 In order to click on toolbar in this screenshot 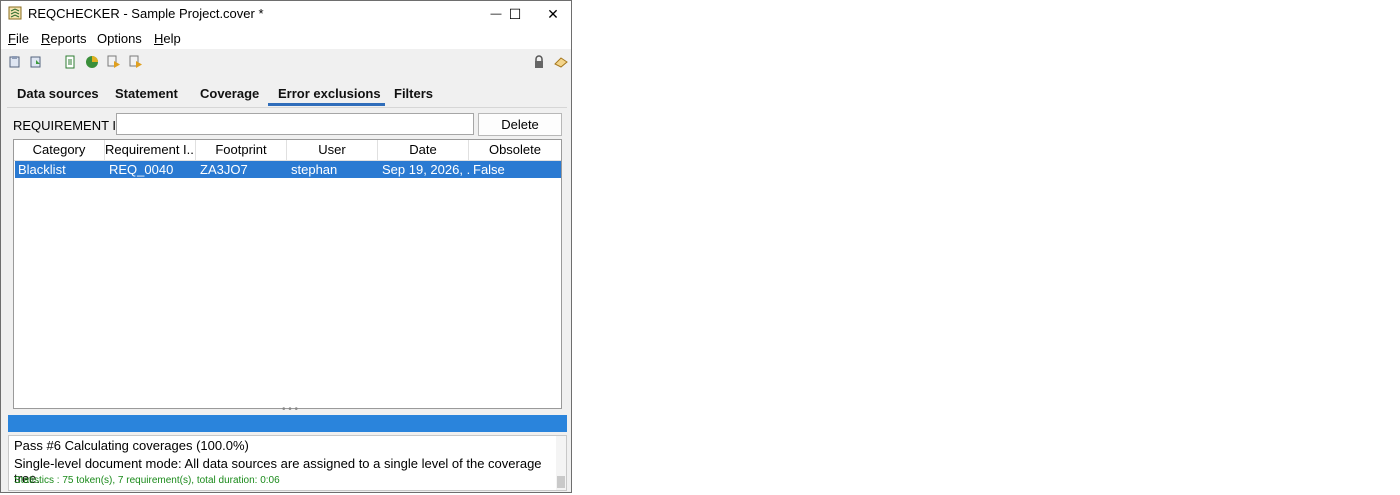, I will do `click(286, 63)`.